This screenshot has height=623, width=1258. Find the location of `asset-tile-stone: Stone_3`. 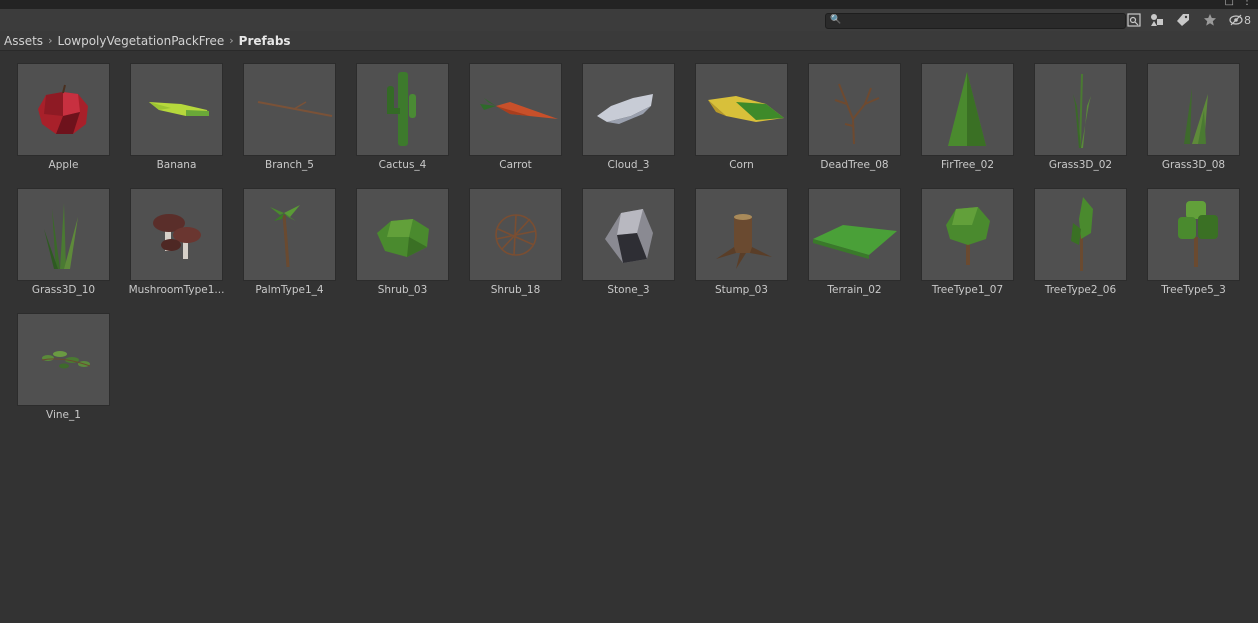

asset-tile-stone: Stone_3 is located at coordinates (621, 237).